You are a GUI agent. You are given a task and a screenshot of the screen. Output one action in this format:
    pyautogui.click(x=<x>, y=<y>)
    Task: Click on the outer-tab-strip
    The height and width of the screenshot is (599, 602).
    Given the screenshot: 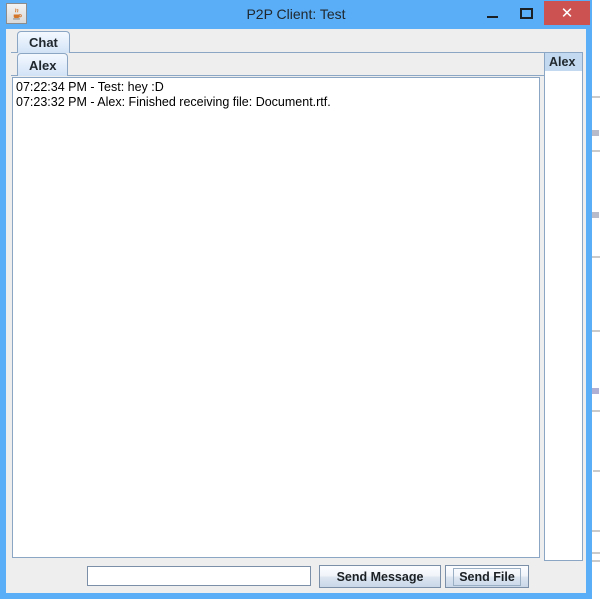 What is the action you would take?
    pyautogui.click(x=297, y=42)
    